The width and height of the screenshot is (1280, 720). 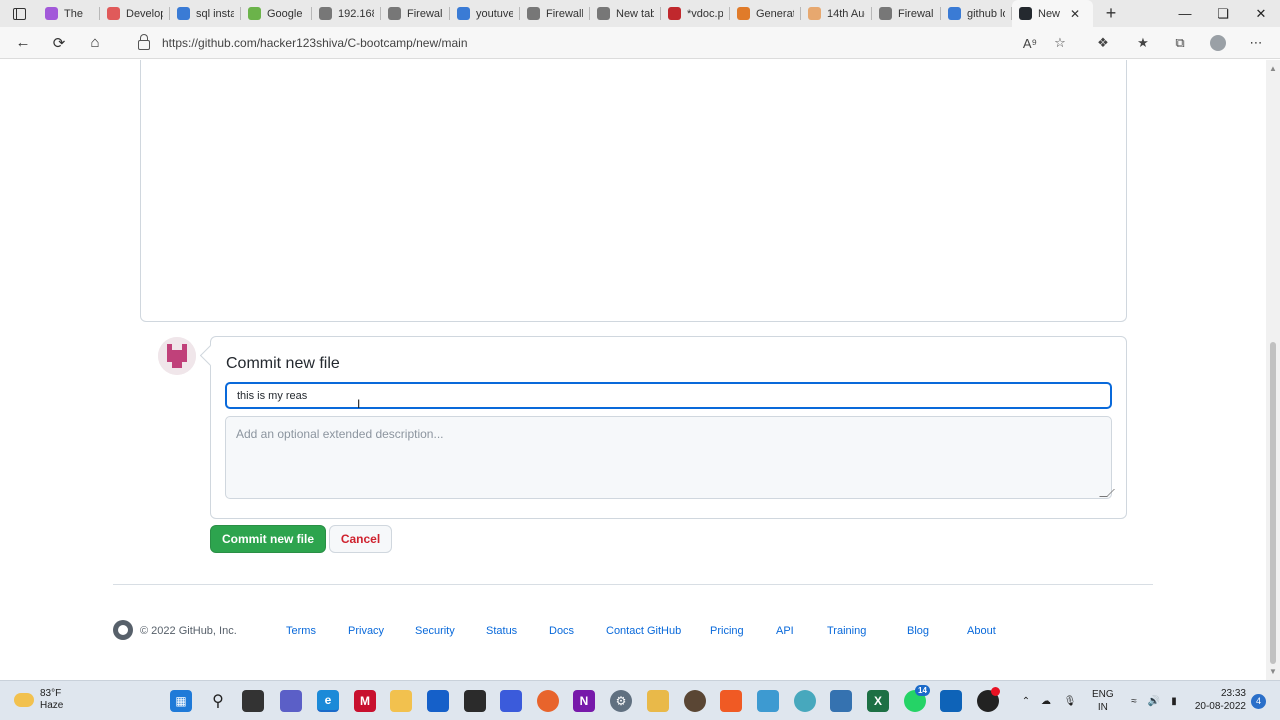 I want to click on teams-chat-icon, so click(x=291, y=701).